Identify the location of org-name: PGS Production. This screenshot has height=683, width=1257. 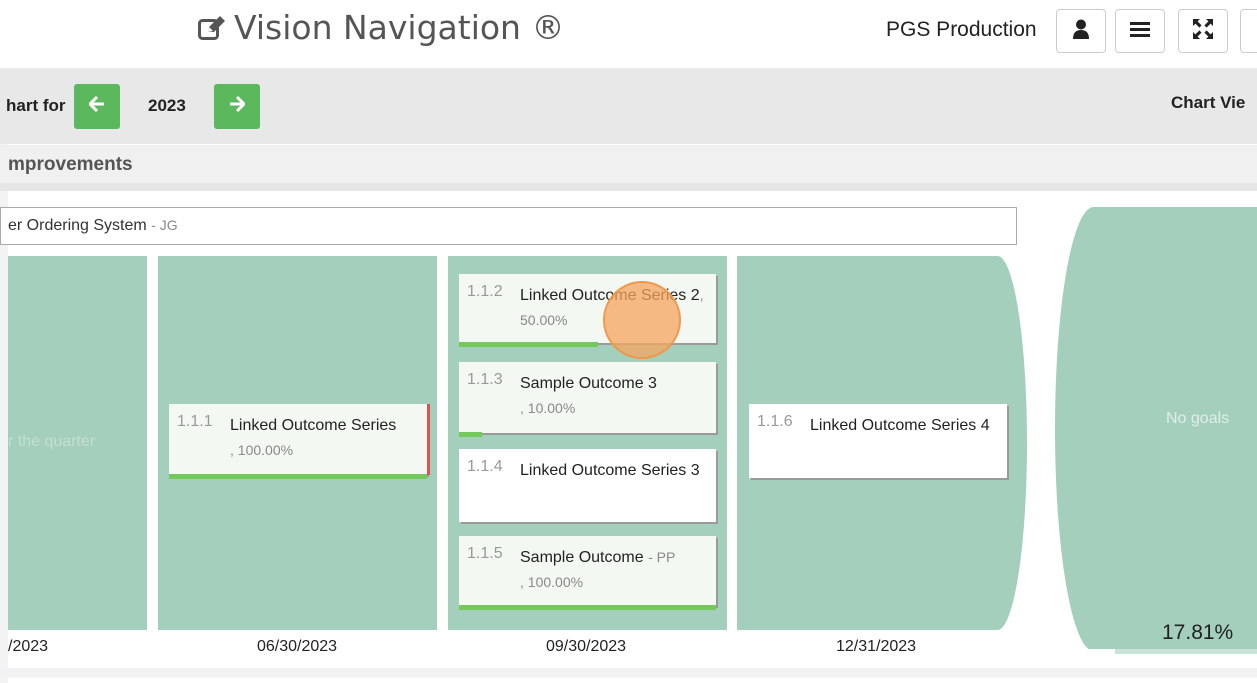
(961, 30).